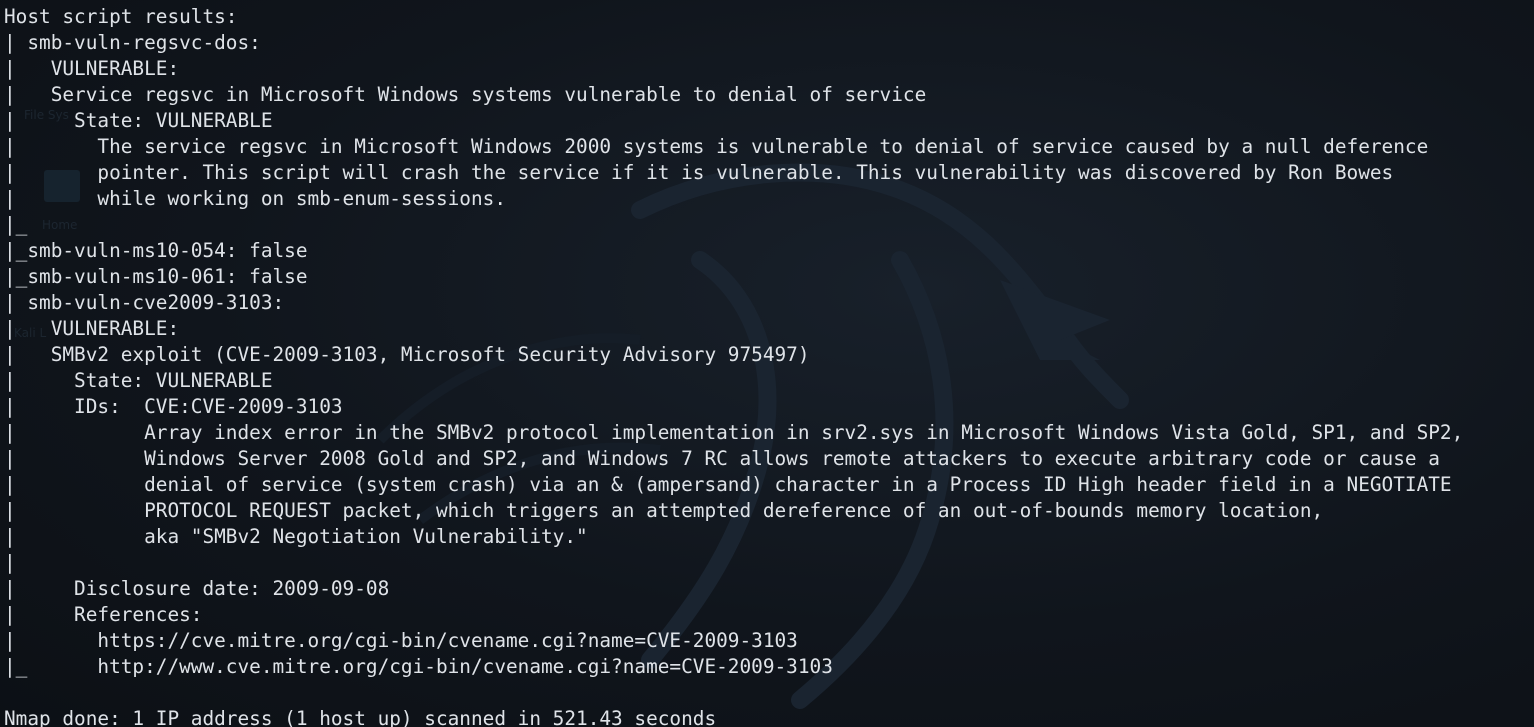 The height and width of the screenshot is (727, 1534). I want to click on terminal-line: | while working on smb-enum-sessions., so click(255, 198).